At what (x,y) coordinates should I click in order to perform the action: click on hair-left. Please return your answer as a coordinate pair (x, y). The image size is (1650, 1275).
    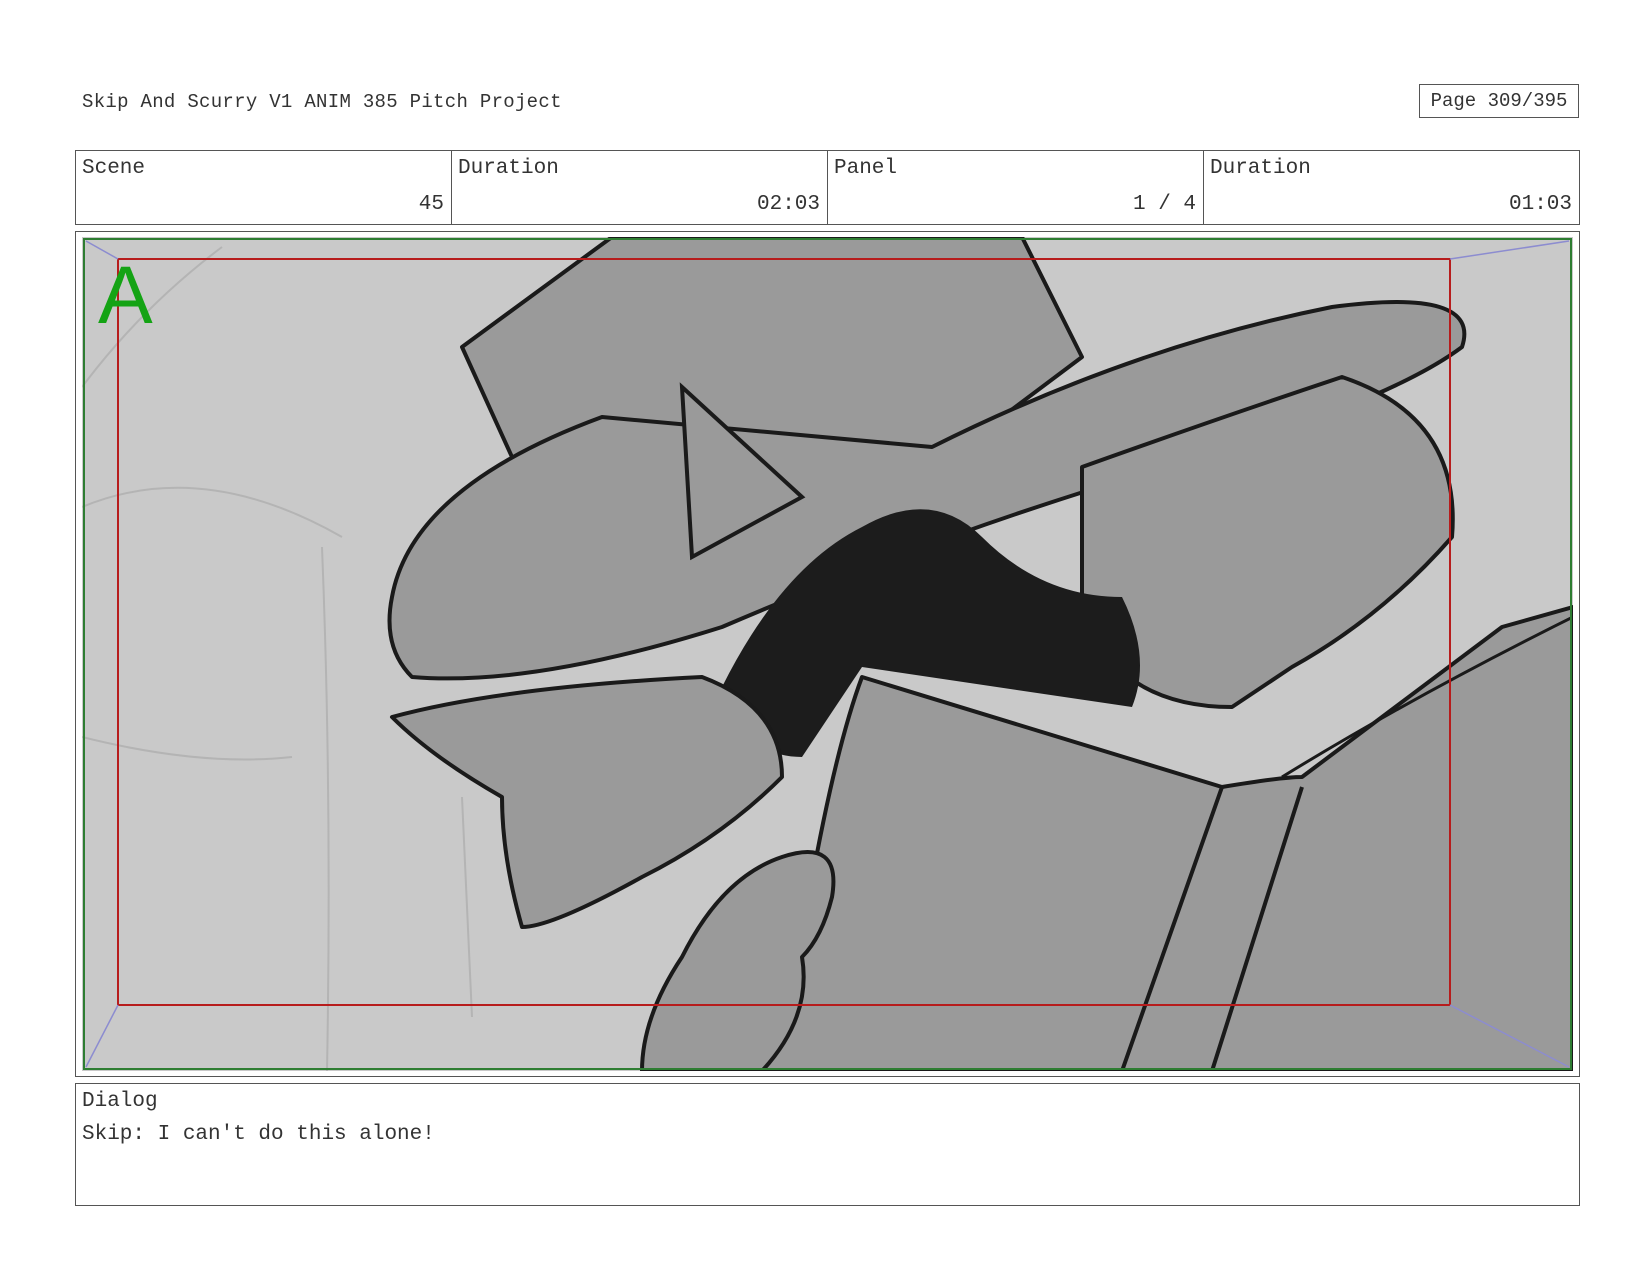
    Looking at the image, I should click on (587, 802).